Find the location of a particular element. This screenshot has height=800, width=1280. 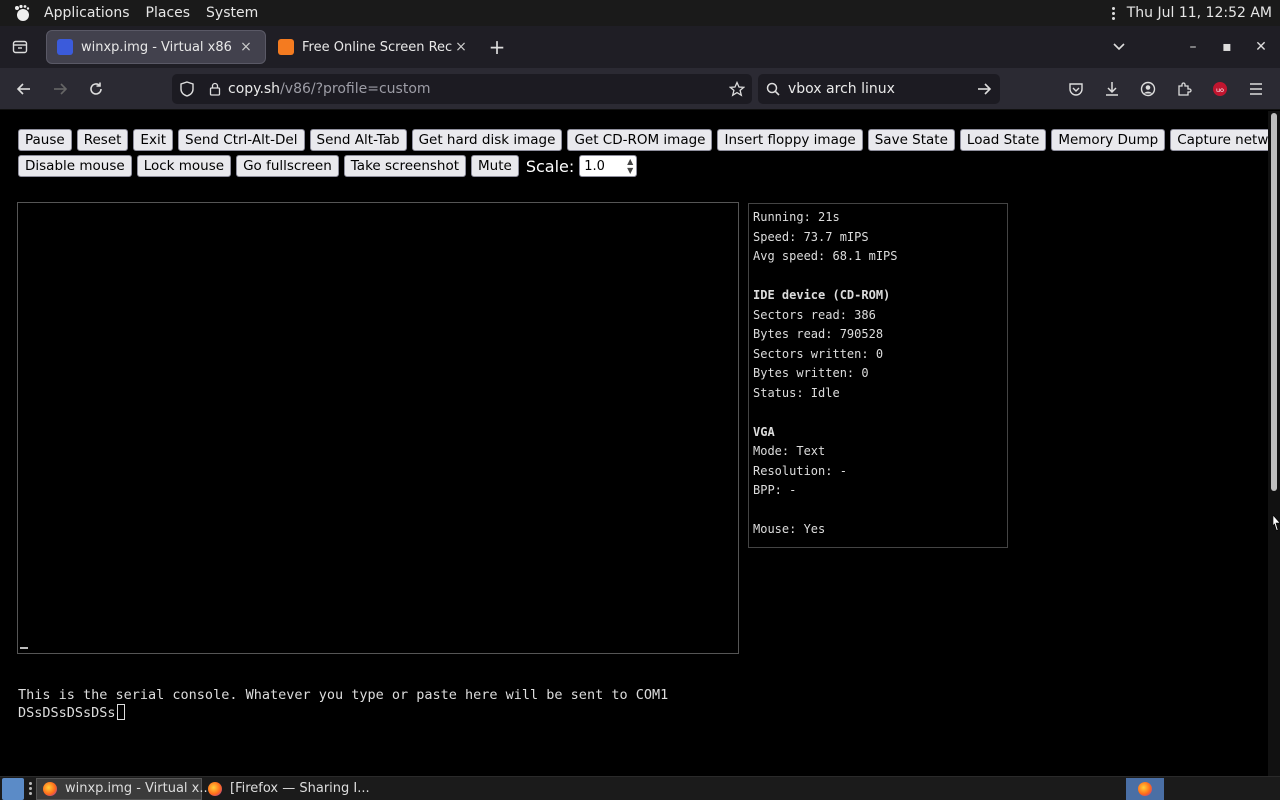

vga-bpp: BPP: - is located at coordinates (775, 490).